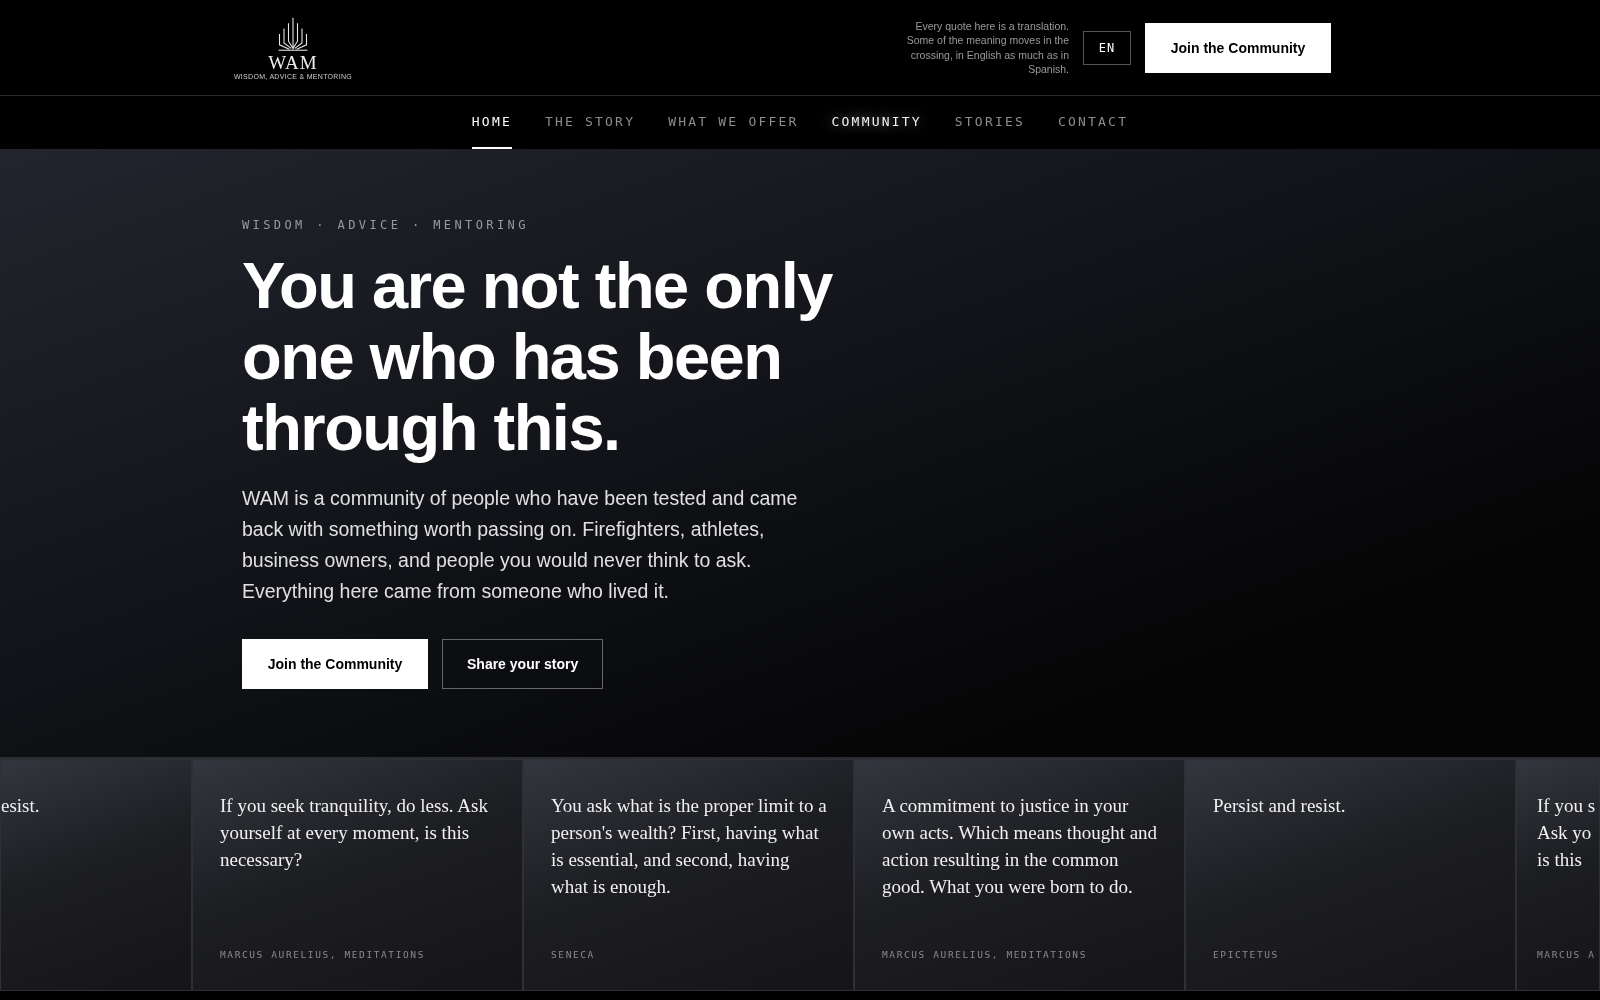 The image size is (1600, 1000). Describe the element at coordinates (1280, 806) in the screenshot. I see `quote-text: Persist and resist.` at that location.